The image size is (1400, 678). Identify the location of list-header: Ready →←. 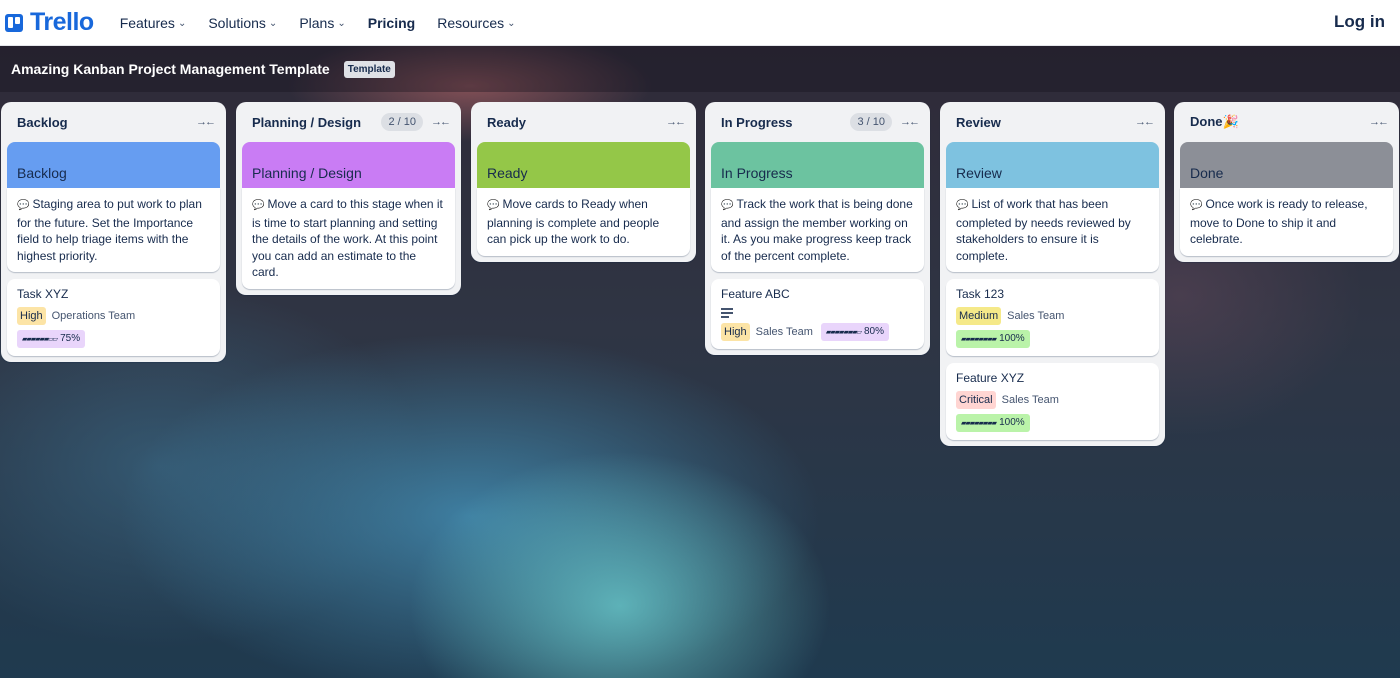
(583, 122).